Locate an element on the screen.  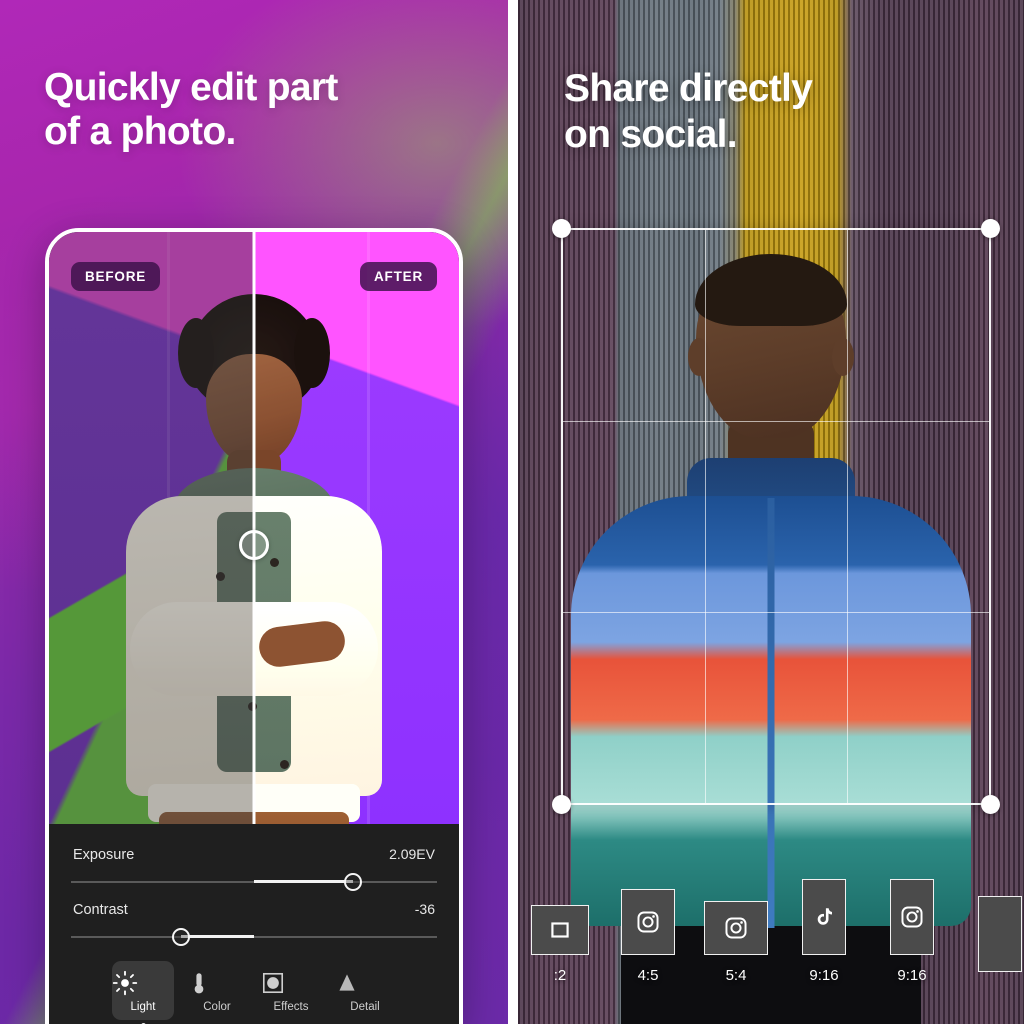
aspect-ratio-label-1: 4:5 is located at coordinates (648, 975).